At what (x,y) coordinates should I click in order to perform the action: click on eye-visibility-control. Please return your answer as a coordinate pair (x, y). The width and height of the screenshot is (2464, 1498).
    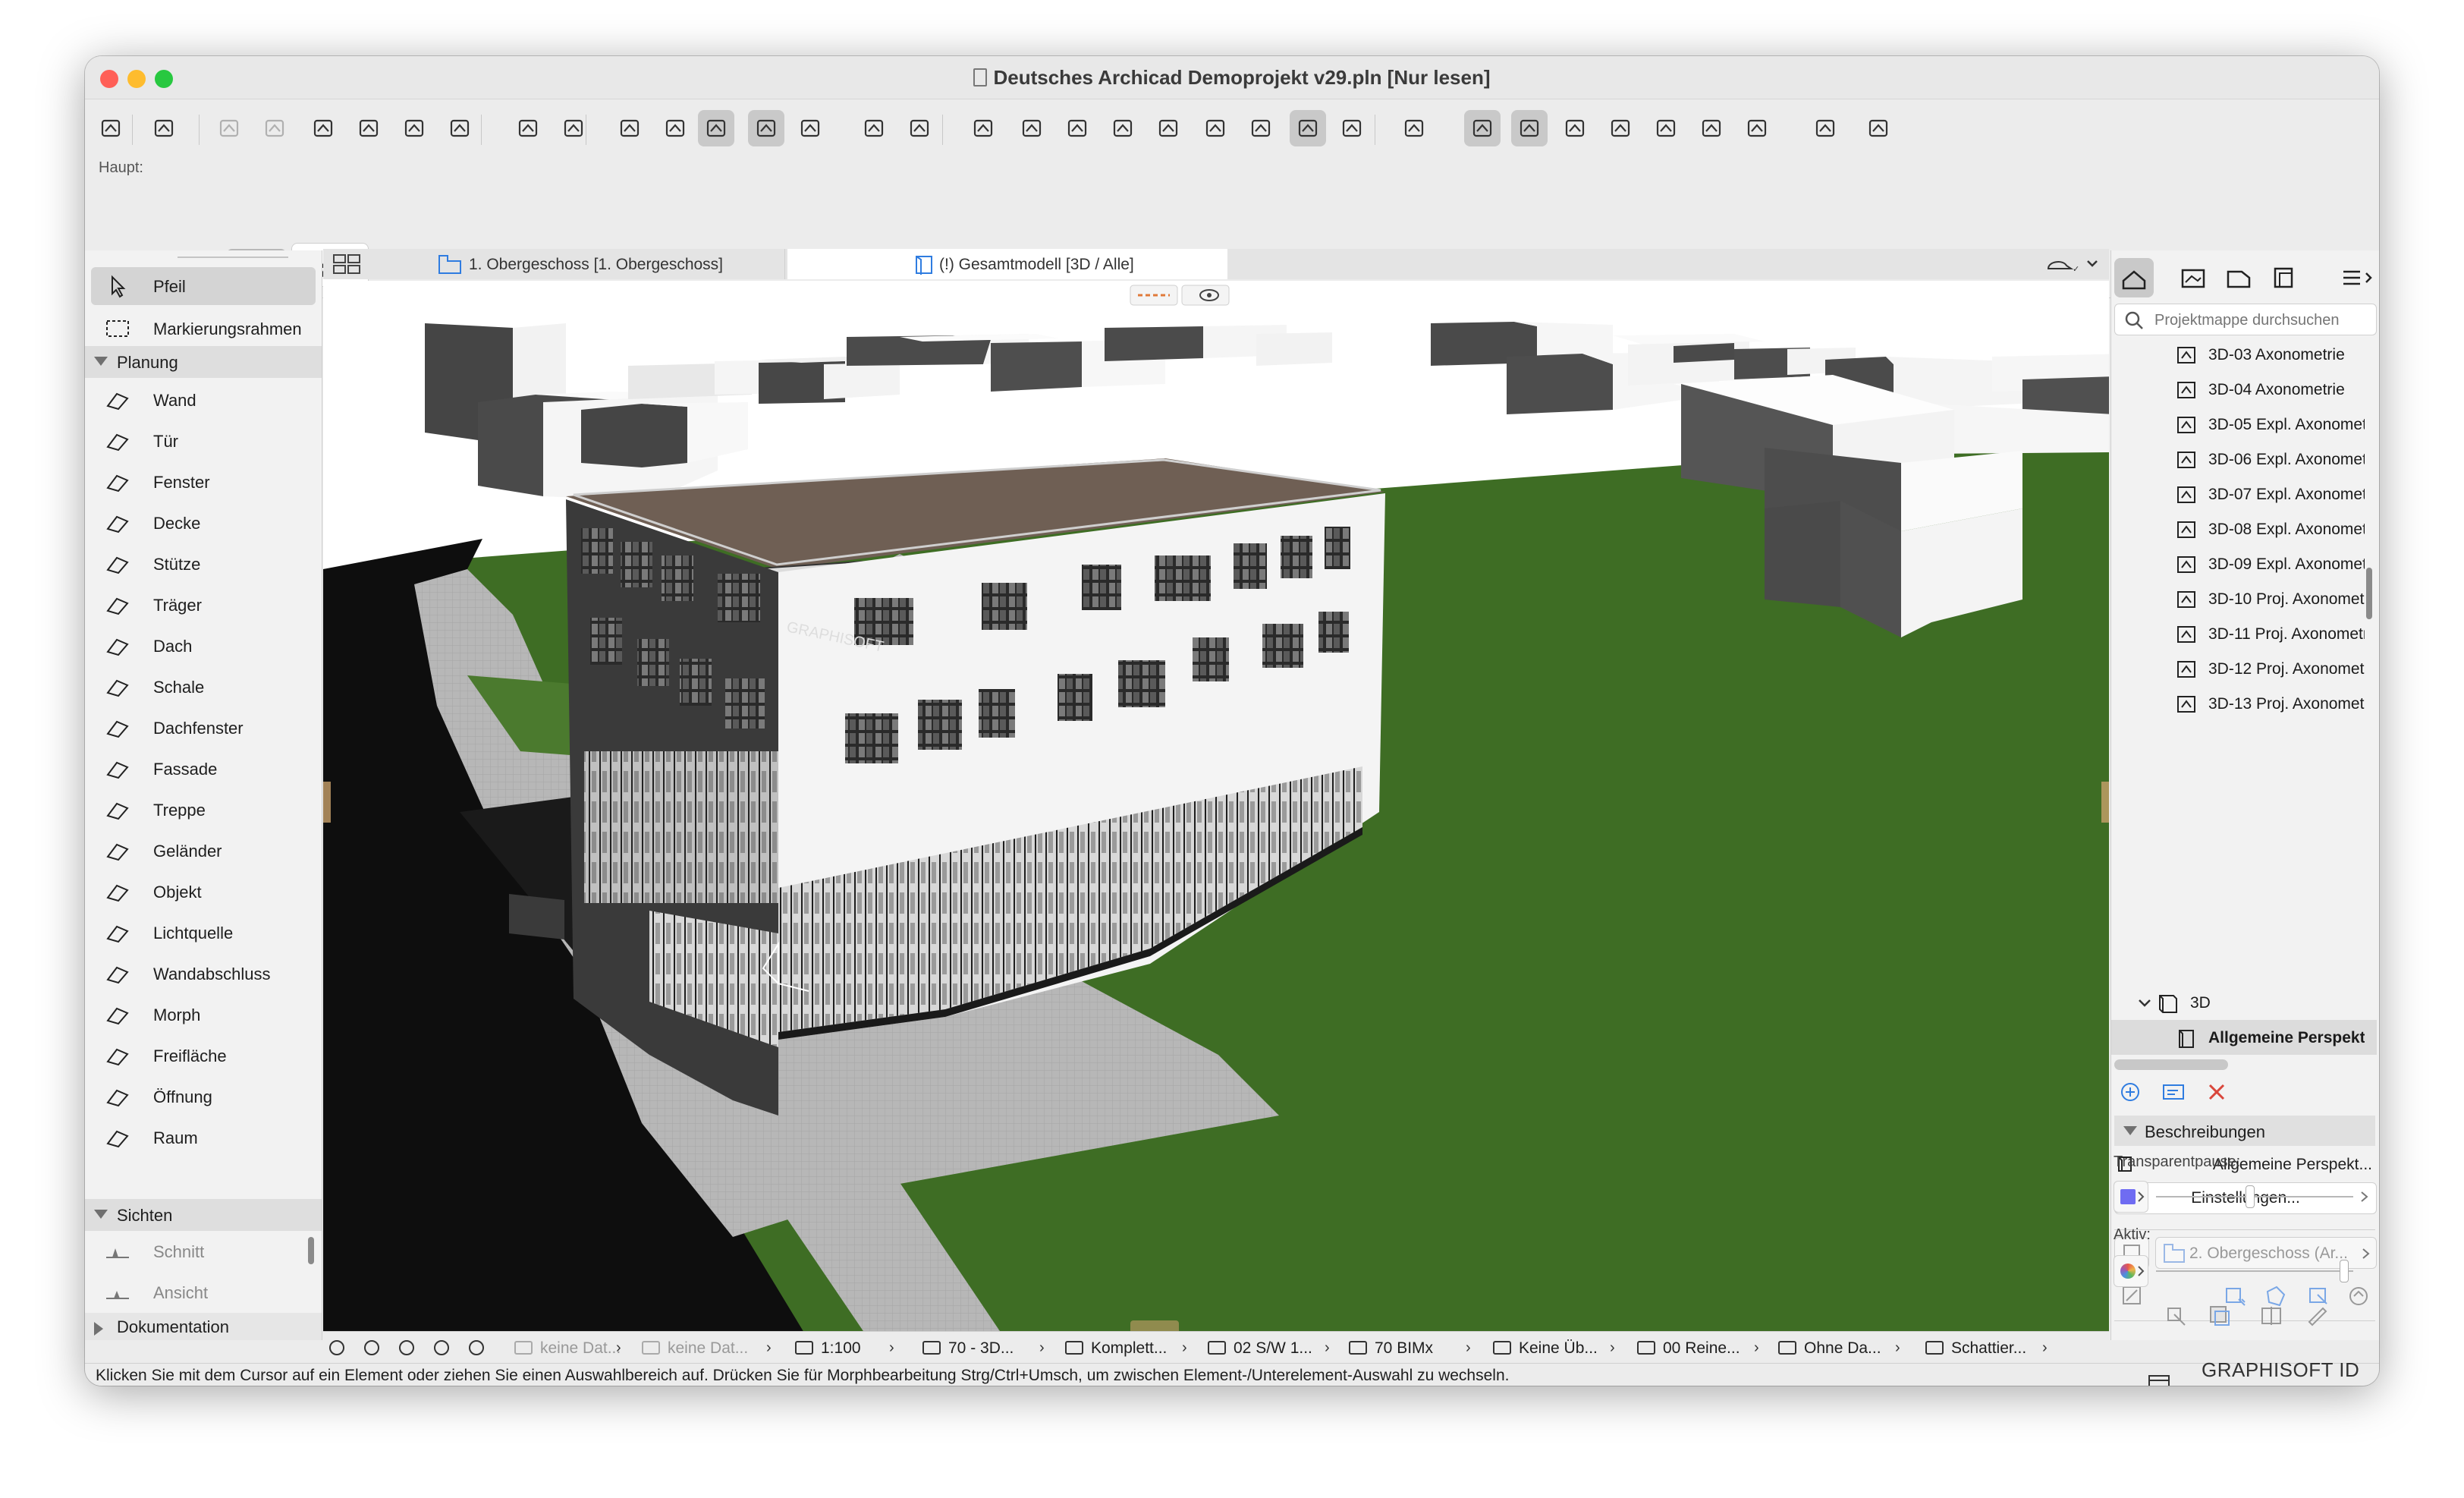
    Looking at the image, I should click on (1205, 295).